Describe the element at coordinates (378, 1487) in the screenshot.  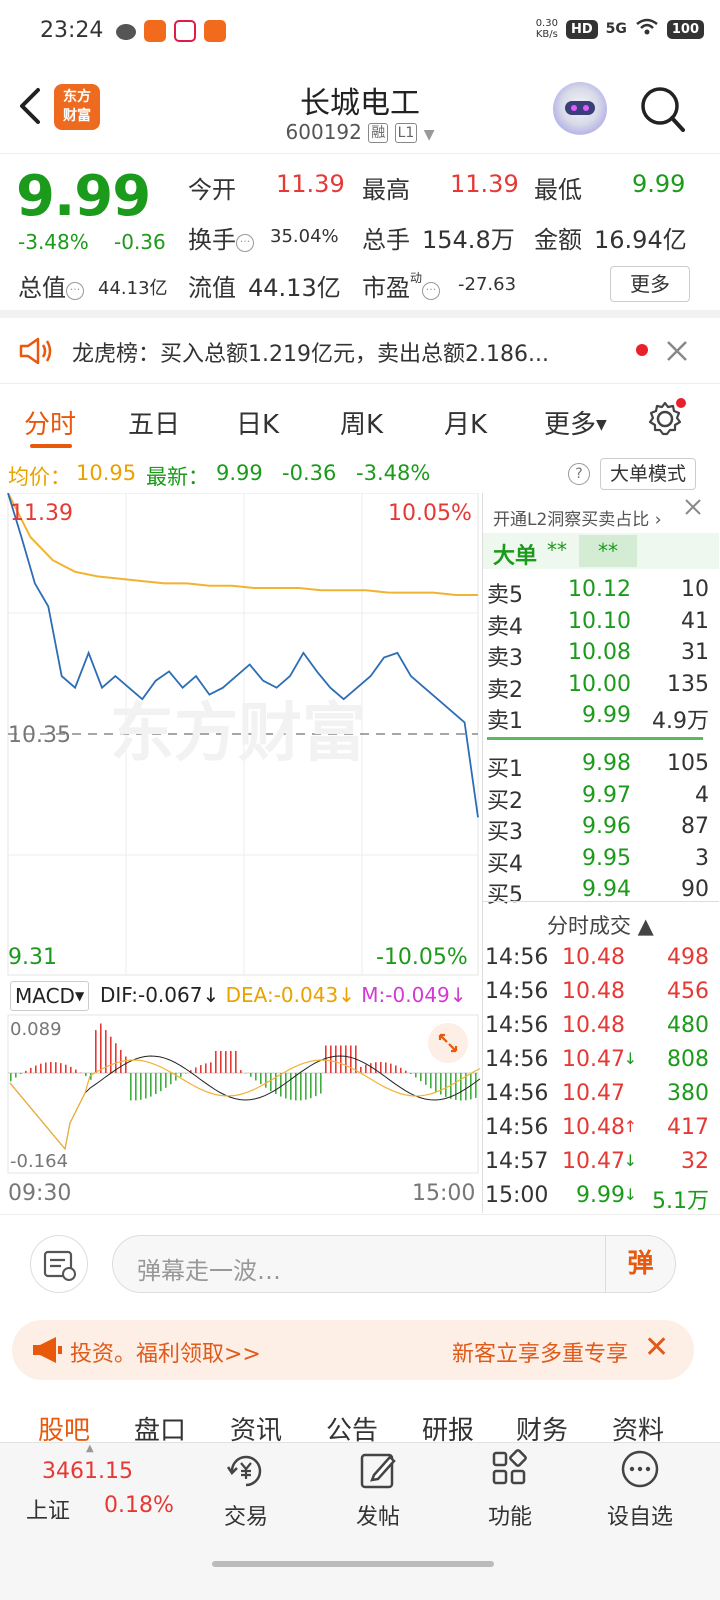
I see `post-button: 发帖` at that location.